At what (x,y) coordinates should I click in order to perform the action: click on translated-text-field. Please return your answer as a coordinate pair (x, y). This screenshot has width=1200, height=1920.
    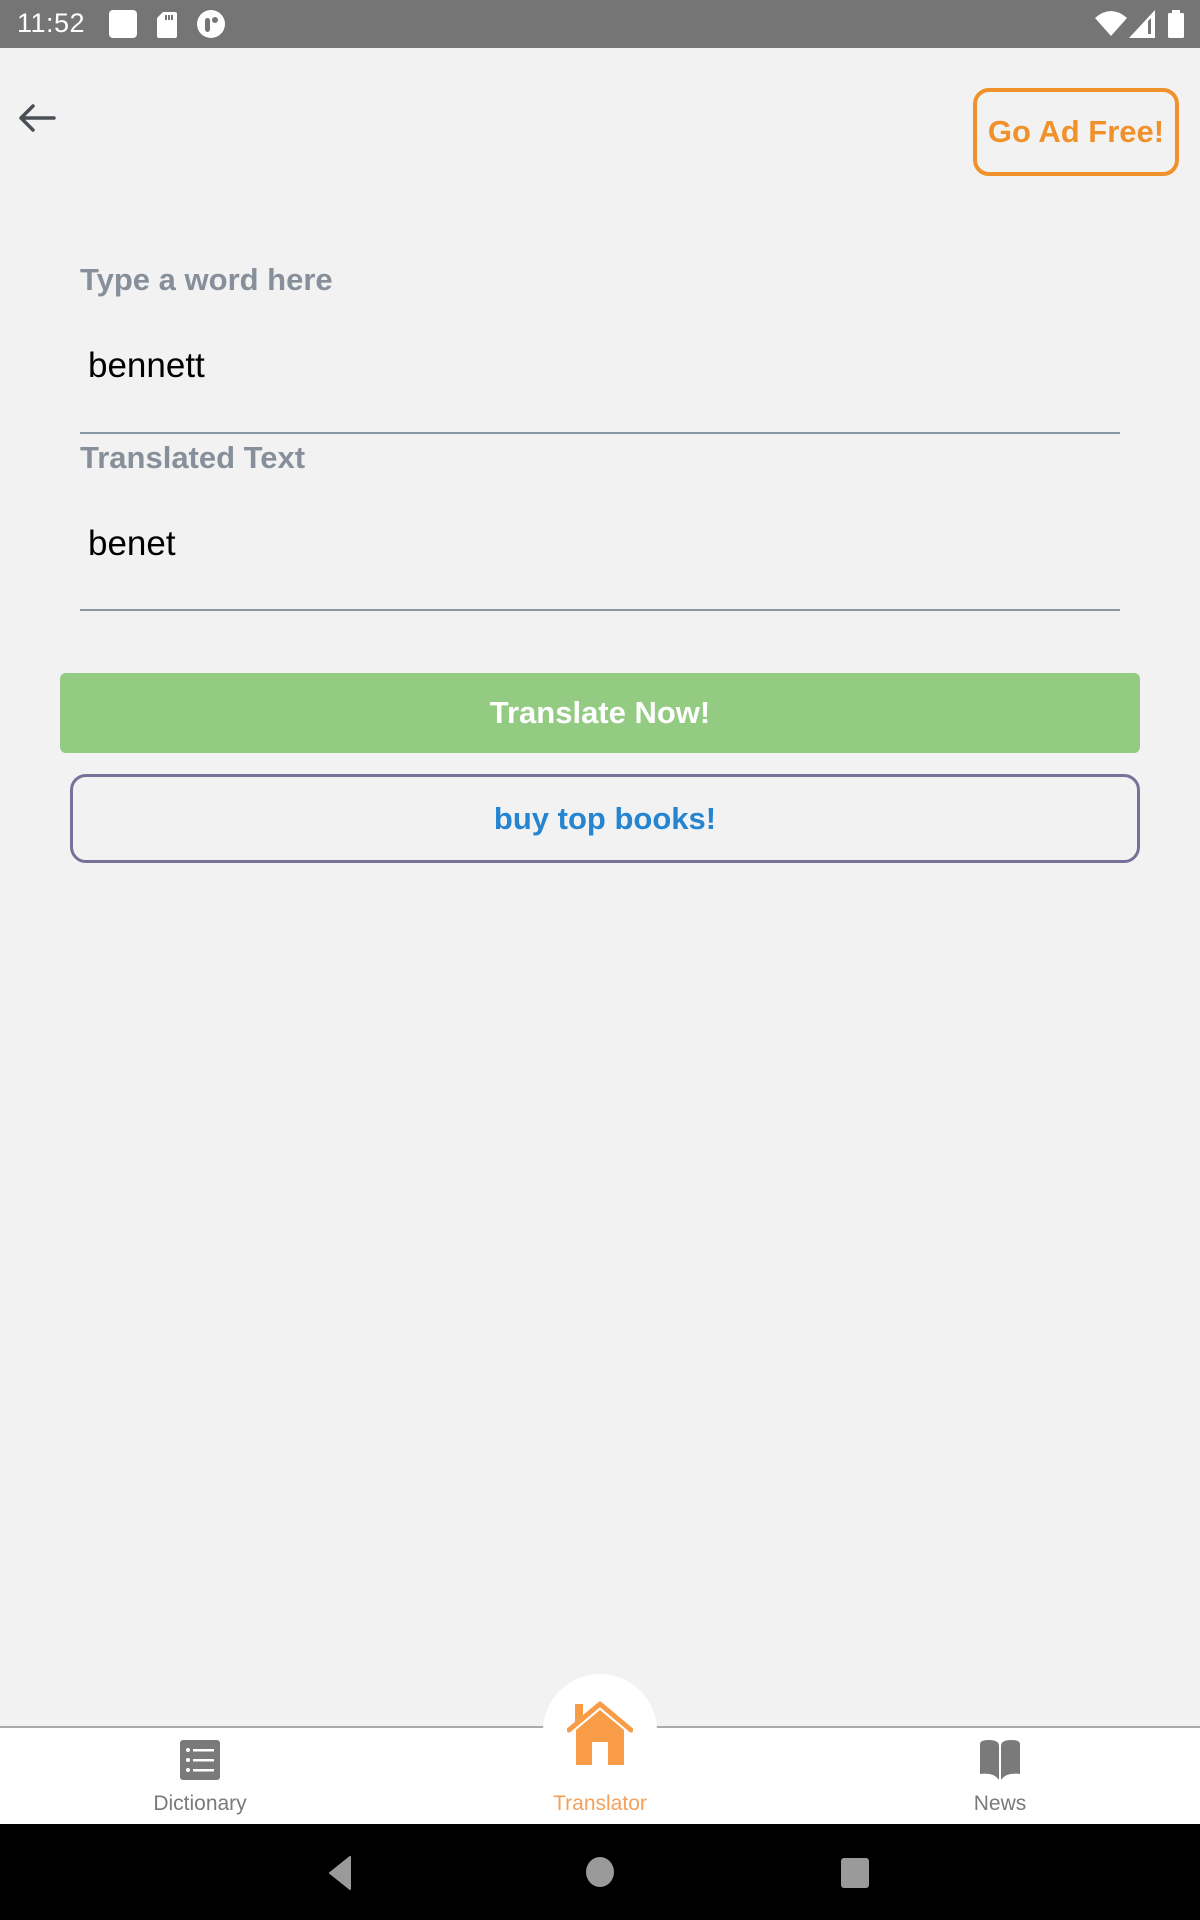
    Looking at the image, I should click on (603, 544).